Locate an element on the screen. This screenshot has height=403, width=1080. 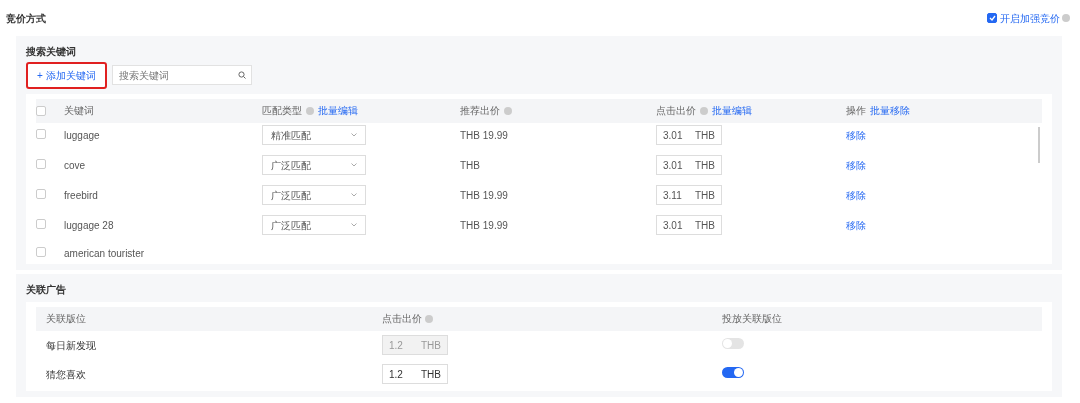
keyword-text: cove is located at coordinates (75, 165).